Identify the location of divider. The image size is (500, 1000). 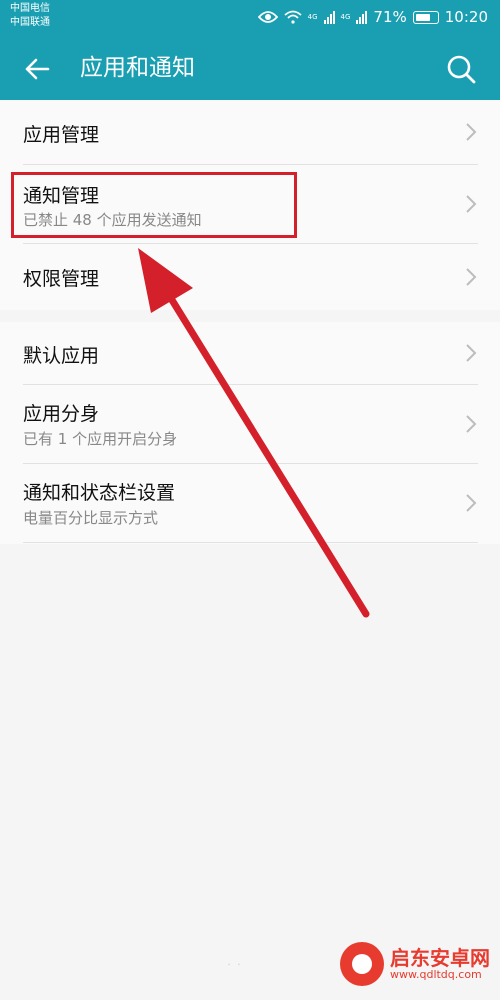
(250, 542).